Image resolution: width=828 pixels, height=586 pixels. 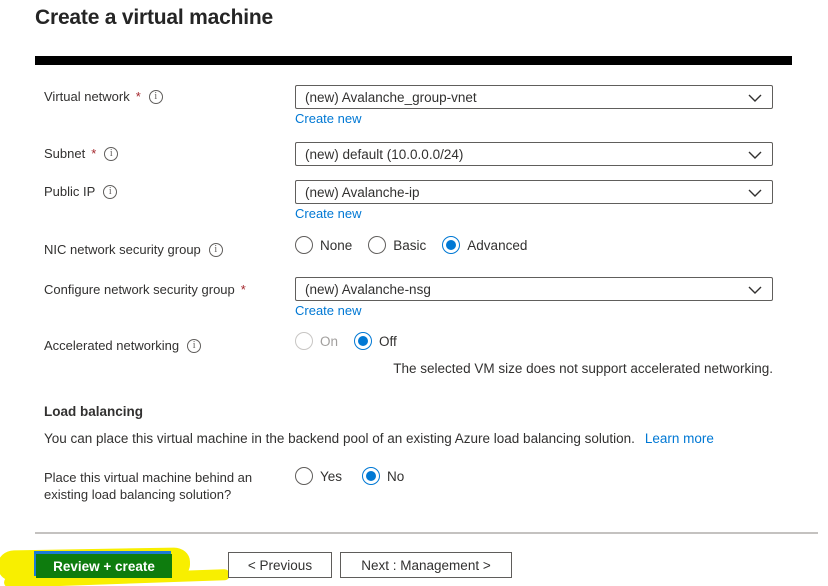 I want to click on yes-label: Yes, so click(x=331, y=476).